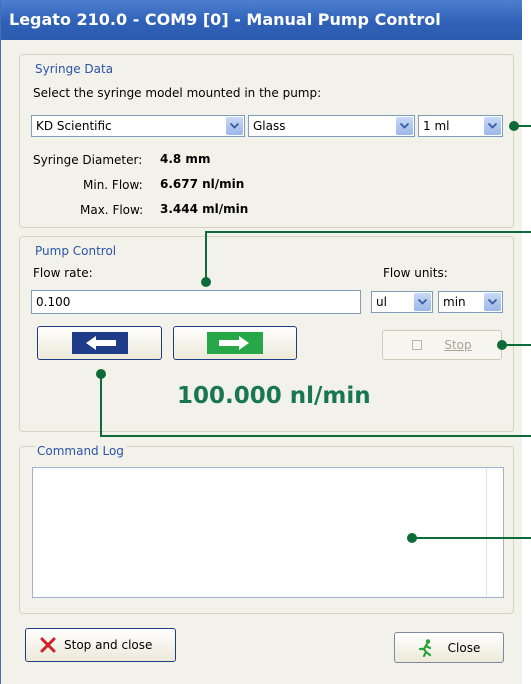 This screenshot has height=684, width=531. I want to click on close-x-icon, so click(48, 645).